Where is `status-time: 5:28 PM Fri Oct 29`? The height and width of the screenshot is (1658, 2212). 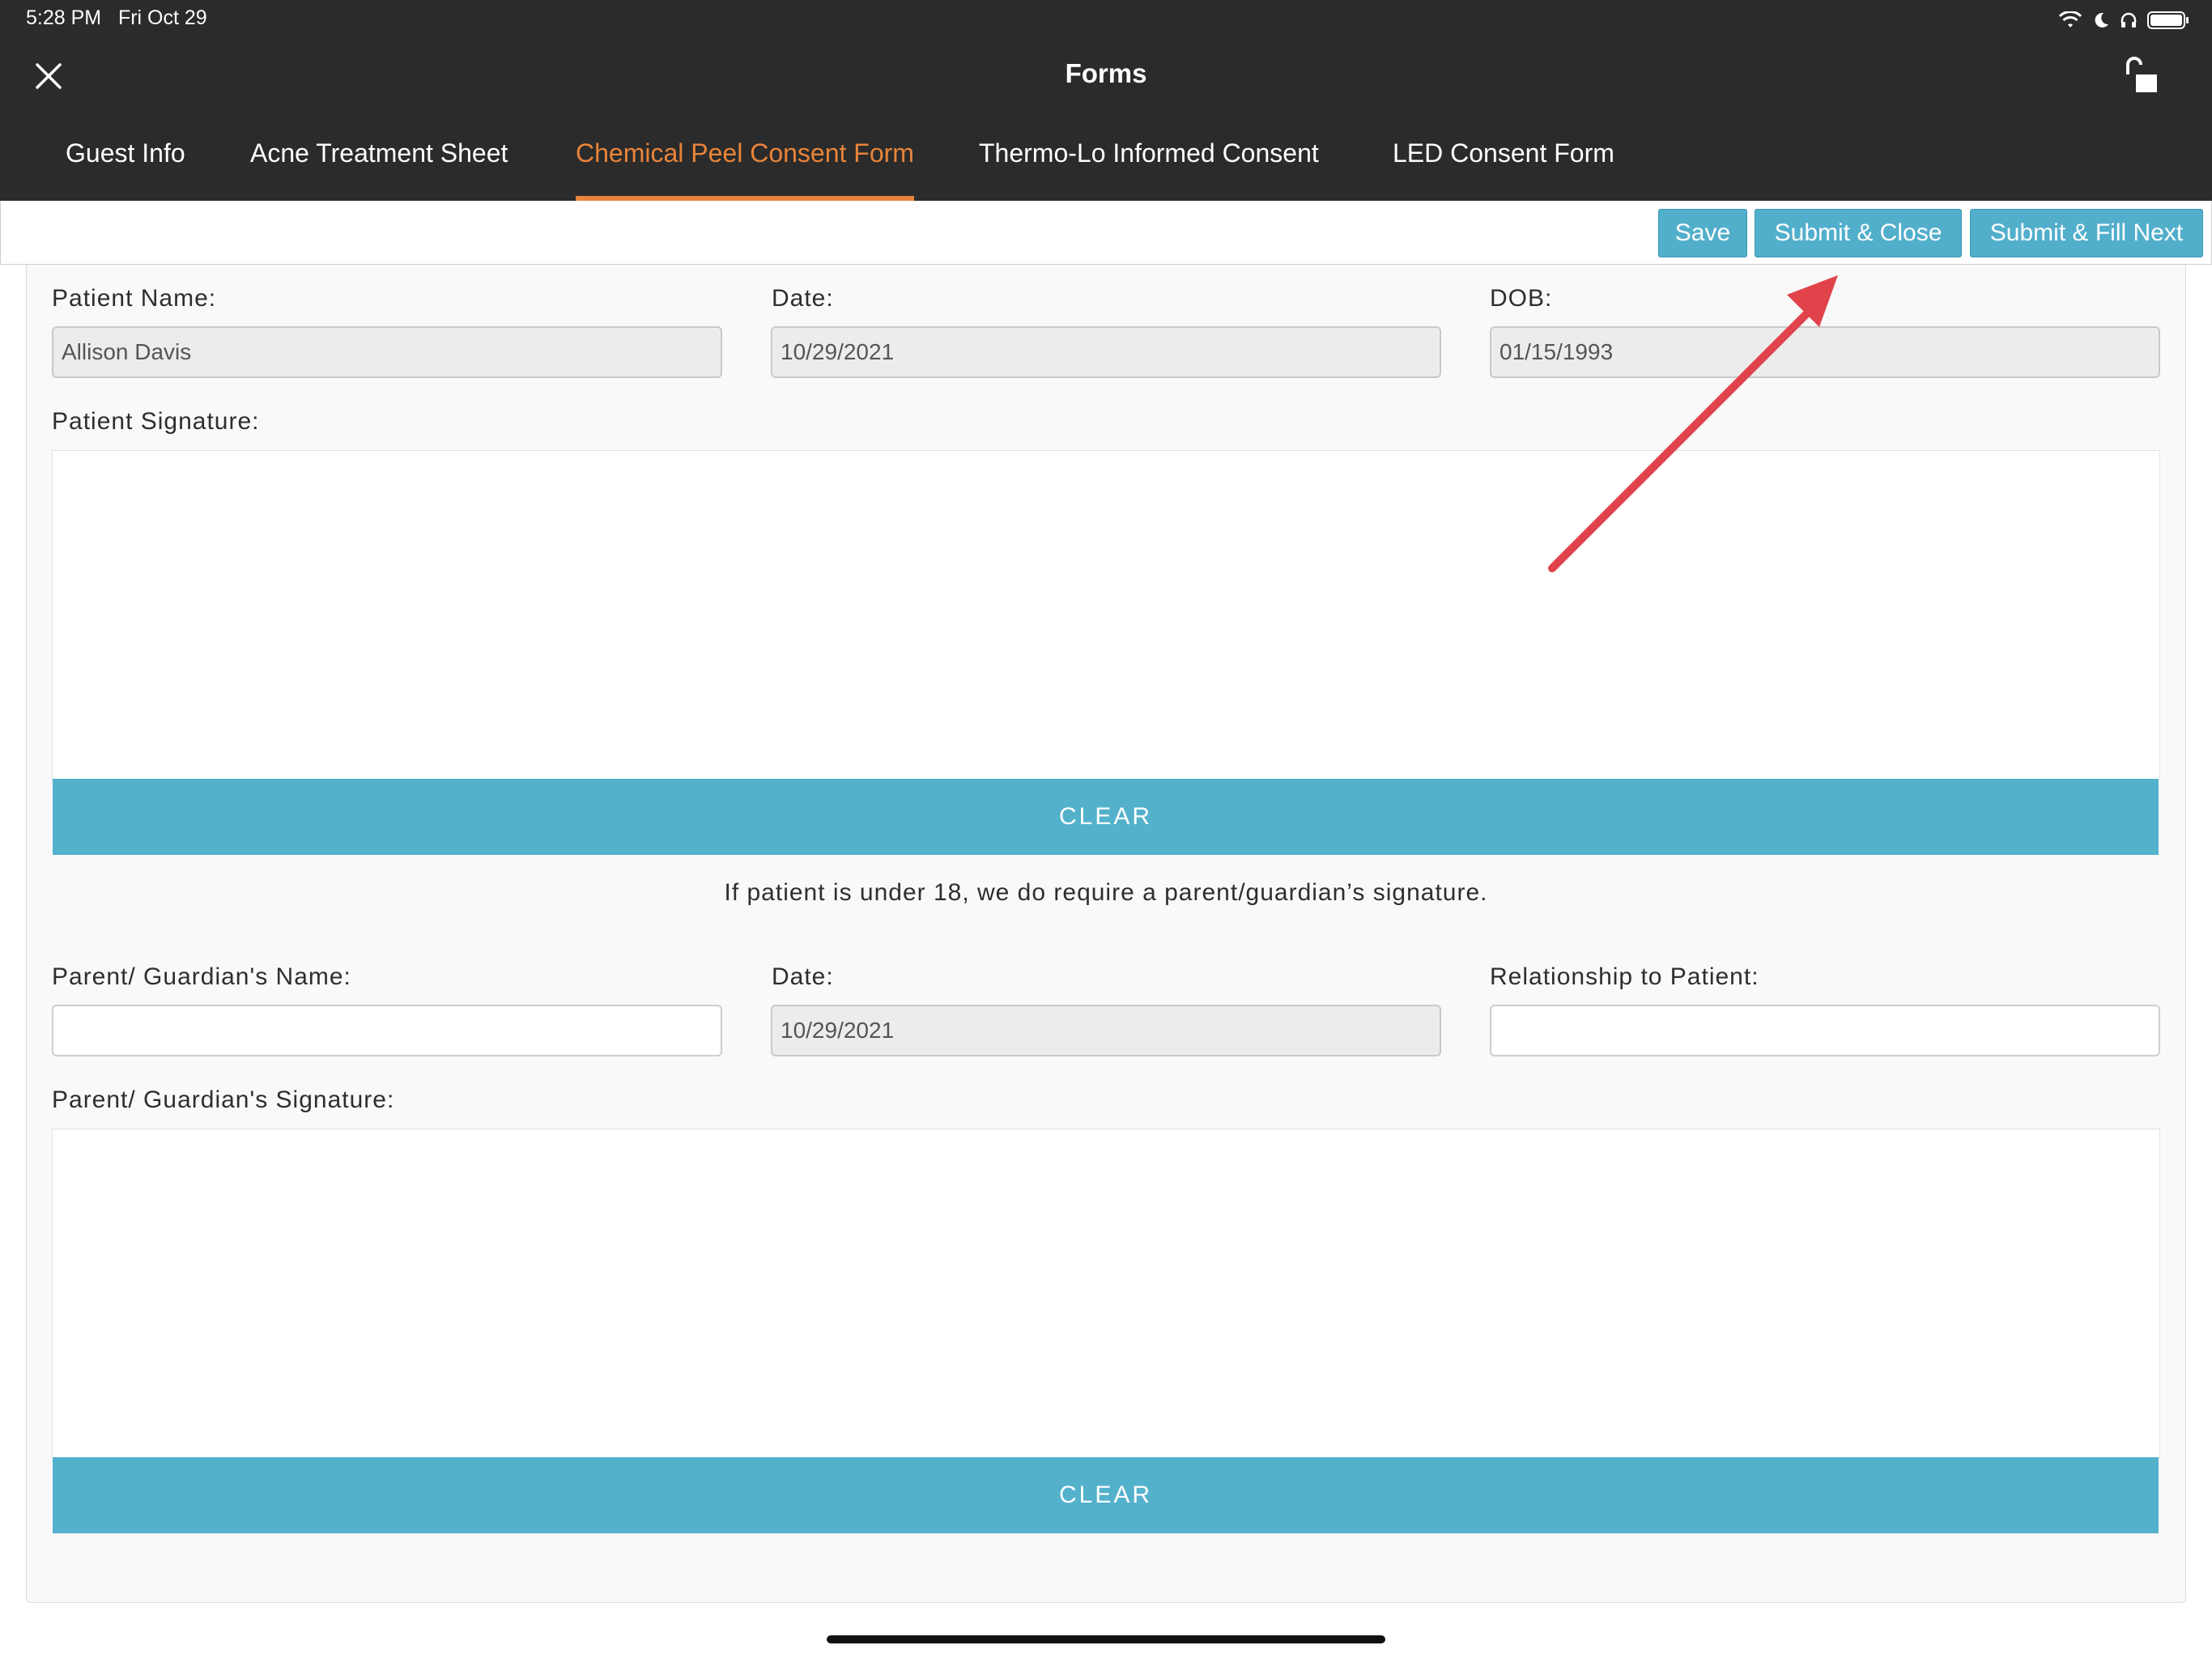 status-time: 5:28 PM Fri Oct 29 is located at coordinates (117, 18).